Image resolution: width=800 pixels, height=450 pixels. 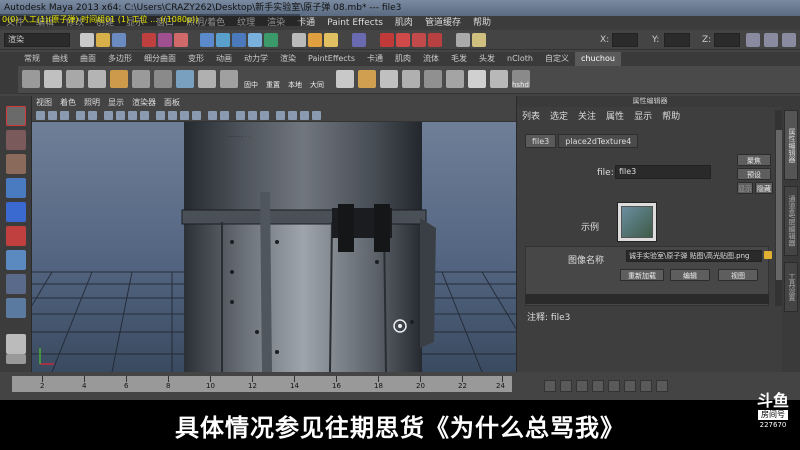 What do you see at coordinates (16, 188) in the screenshot?
I see `move-tool-icon` at bounding box center [16, 188].